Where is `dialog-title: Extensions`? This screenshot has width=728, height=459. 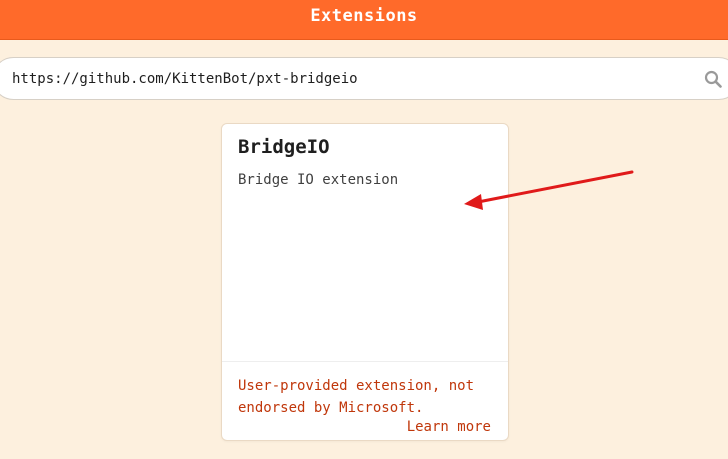 dialog-title: Extensions is located at coordinates (364, 16).